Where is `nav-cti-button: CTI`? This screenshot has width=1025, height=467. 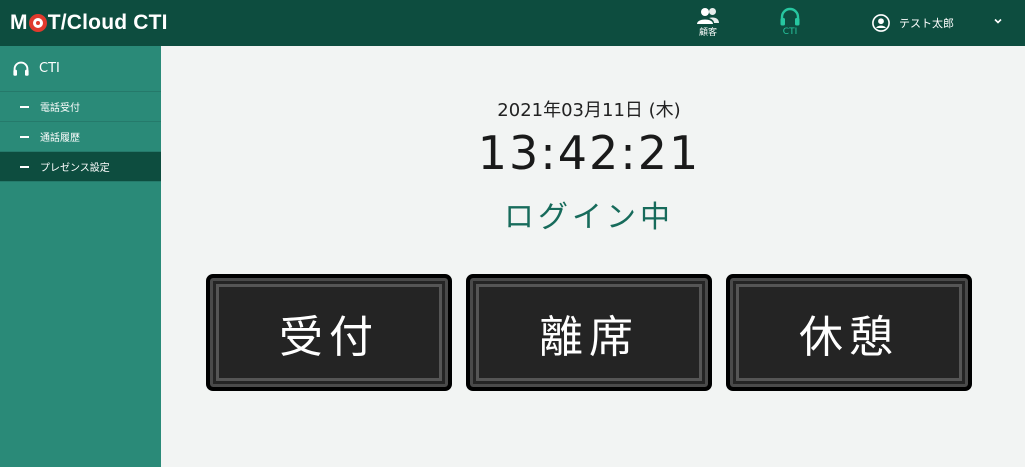 nav-cti-button: CTI is located at coordinates (790, 24).